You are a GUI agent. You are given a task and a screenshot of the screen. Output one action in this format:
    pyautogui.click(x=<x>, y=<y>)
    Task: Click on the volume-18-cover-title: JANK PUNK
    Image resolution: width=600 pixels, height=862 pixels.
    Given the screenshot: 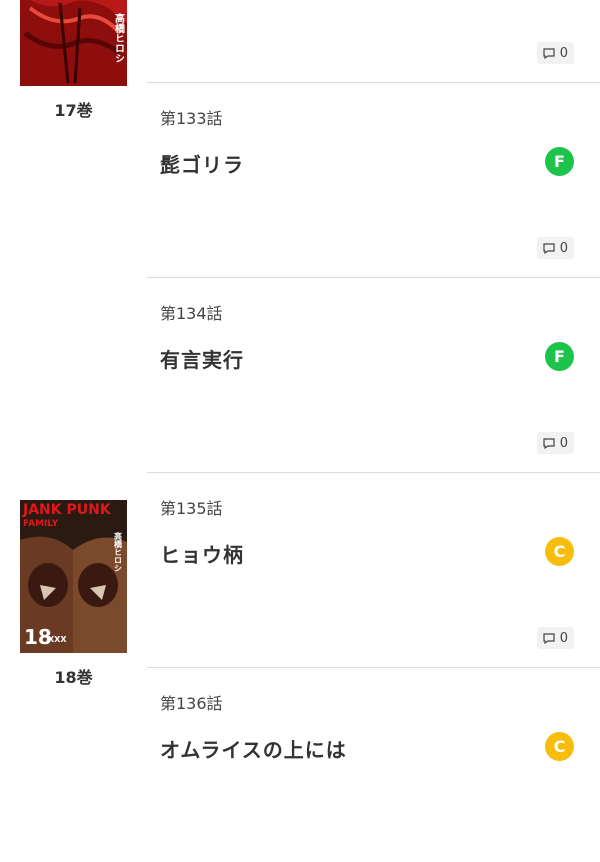 What is the action you would take?
    pyautogui.click(x=67, y=510)
    